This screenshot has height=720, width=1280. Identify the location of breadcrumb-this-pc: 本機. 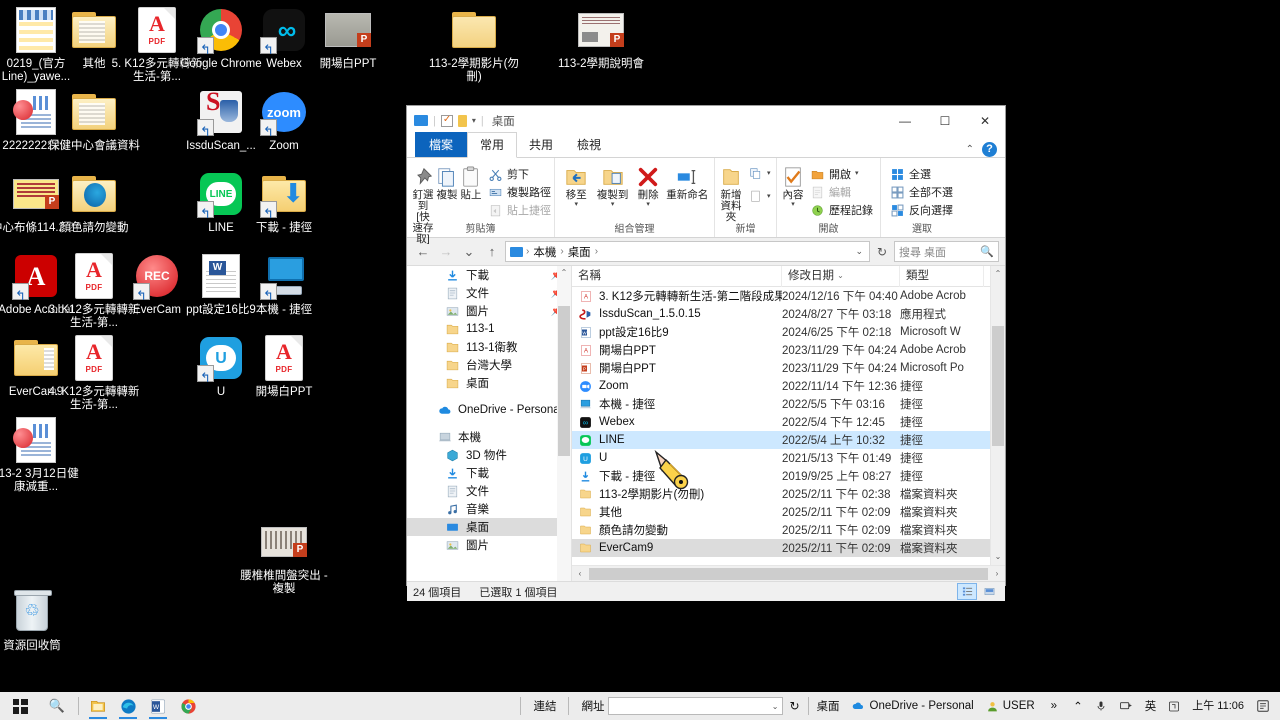
(544, 252).